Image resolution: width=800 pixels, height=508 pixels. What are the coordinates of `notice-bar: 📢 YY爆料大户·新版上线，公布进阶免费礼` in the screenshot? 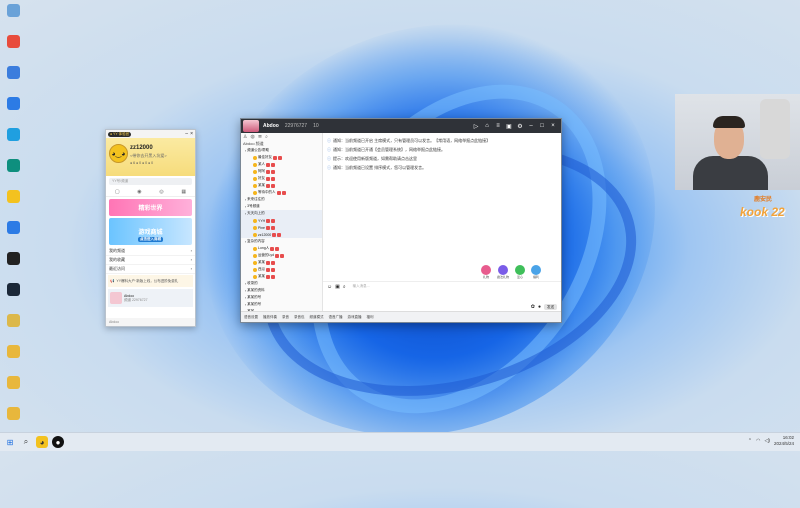 It's located at (150, 281).